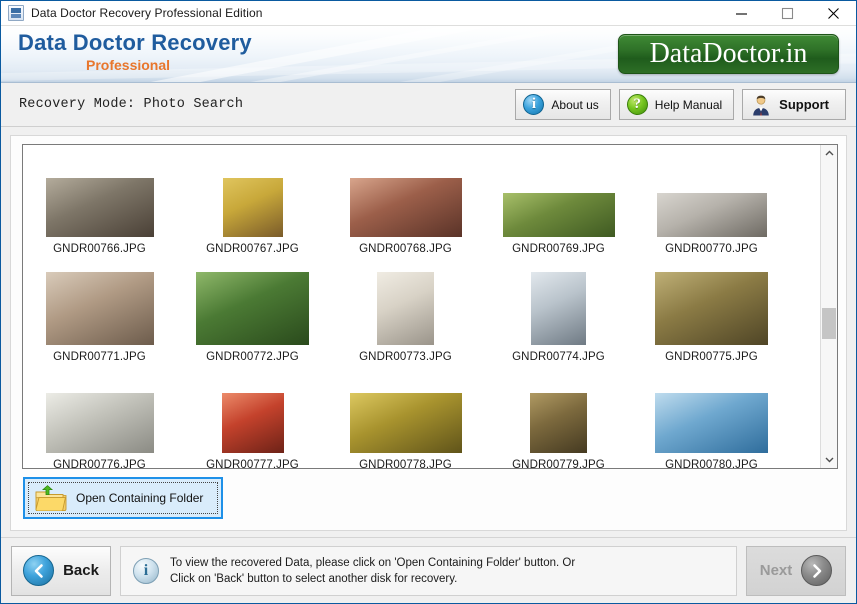  Describe the element at coordinates (99, 464) in the screenshot. I see `file-name-label: GNDR00776.JPG` at that location.